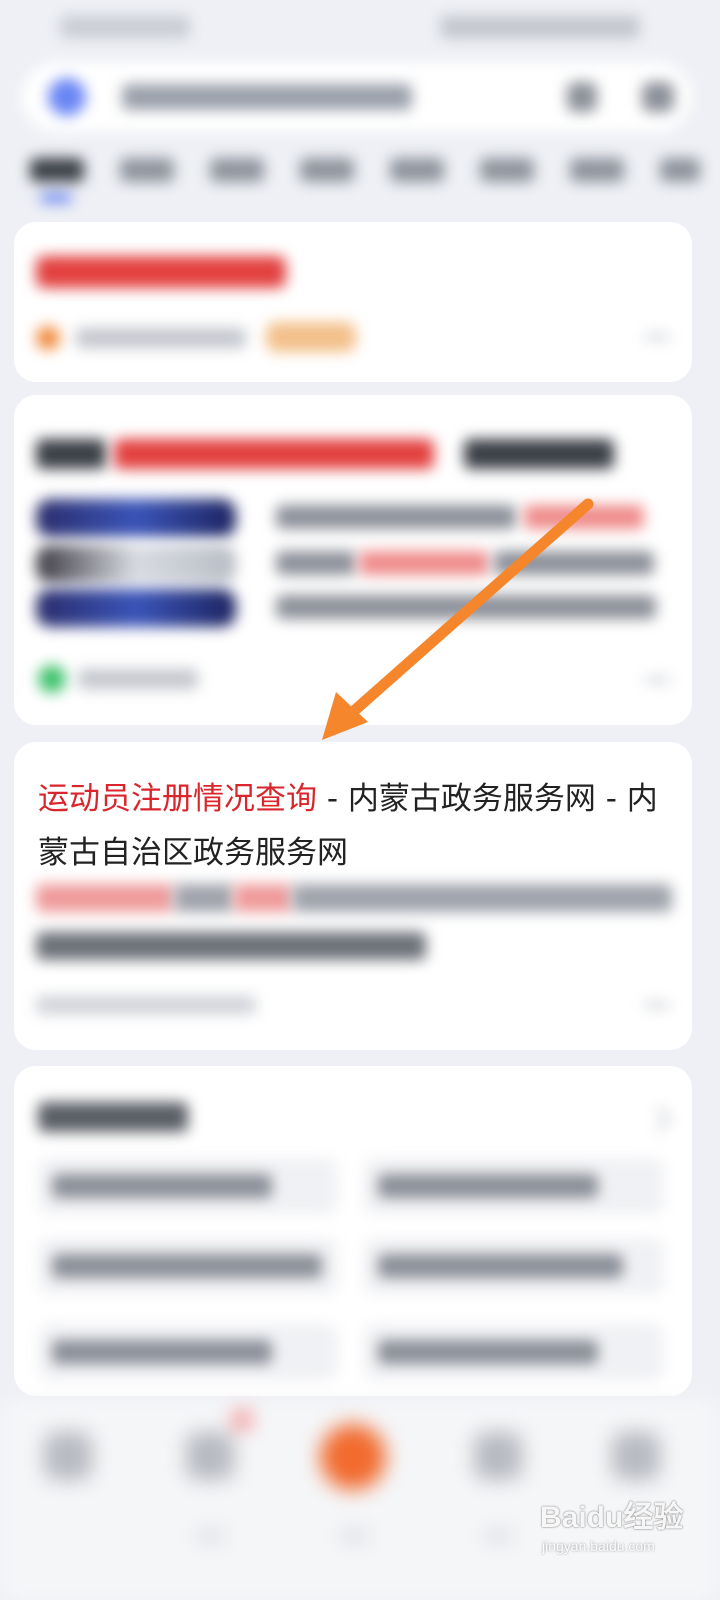 The width and height of the screenshot is (720, 1600). What do you see at coordinates (311, 337) in the screenshot?
I see `result-badge` at bounding box center [311, 337].